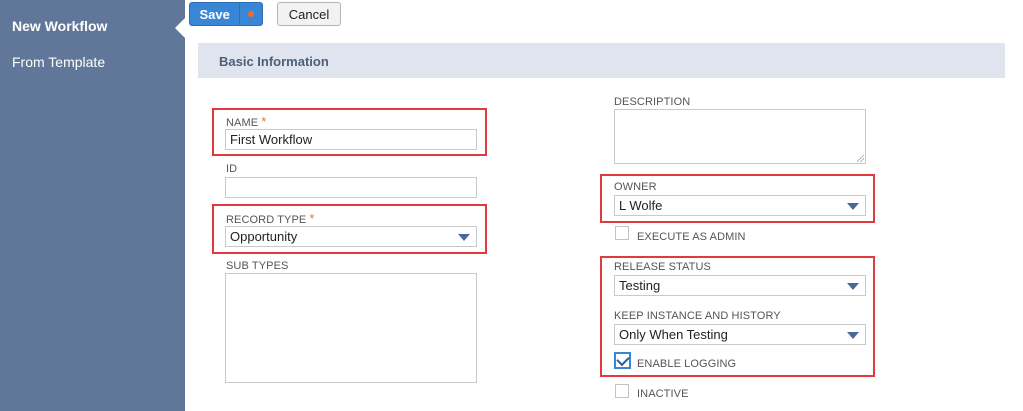 This screenshot has width=1023, height=411. What do you see at coordinates (673, 334) in the screenshot?
I see `keep-instance-value: Only When Testing` at bounding box center [673, 334].